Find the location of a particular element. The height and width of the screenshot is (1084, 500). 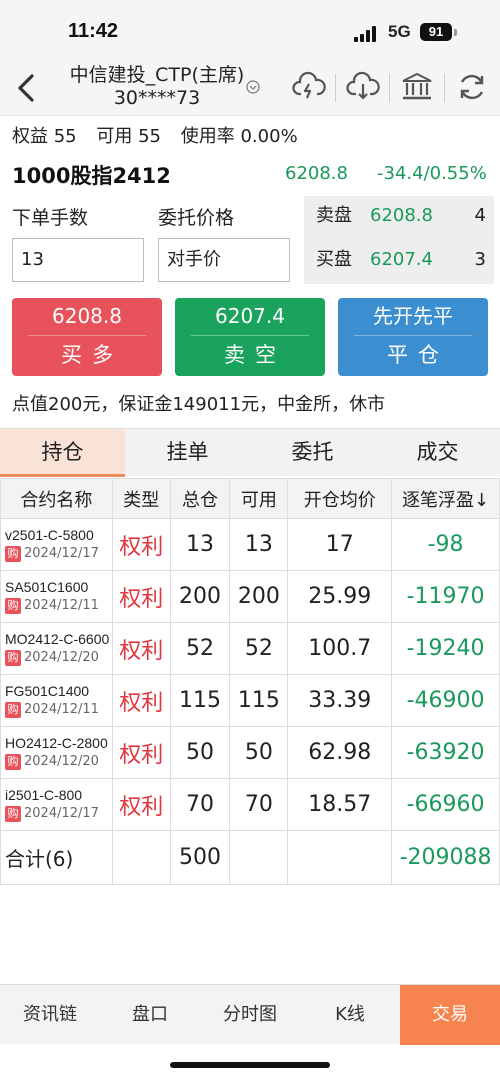

available-cell: 200 is located at coordinates (259, 596).